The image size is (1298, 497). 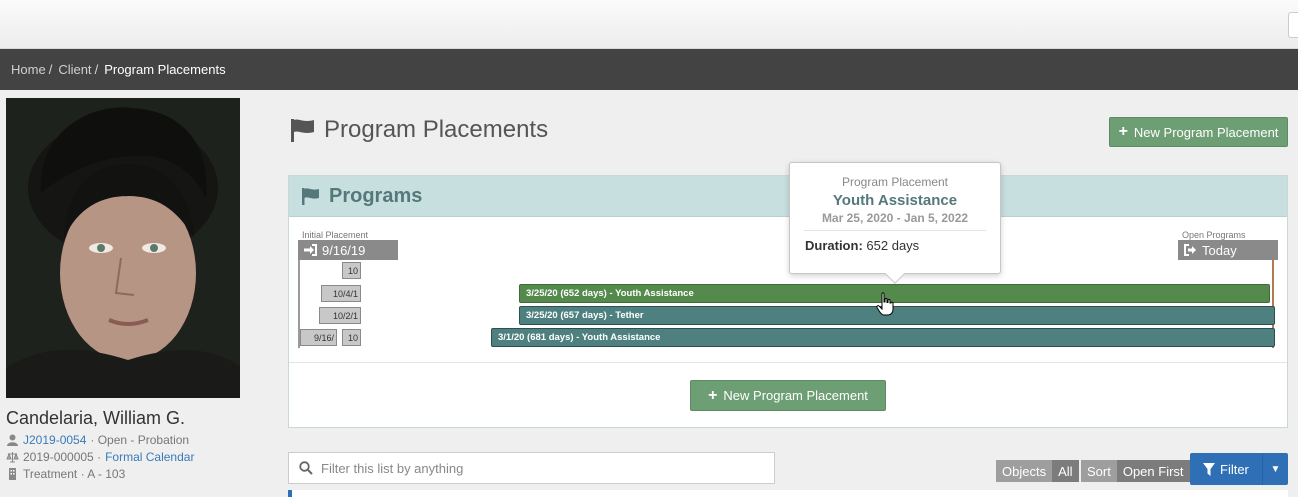 I want to click on new-program-placement-button: + New Program Placement, so click(x=1198, y=132).